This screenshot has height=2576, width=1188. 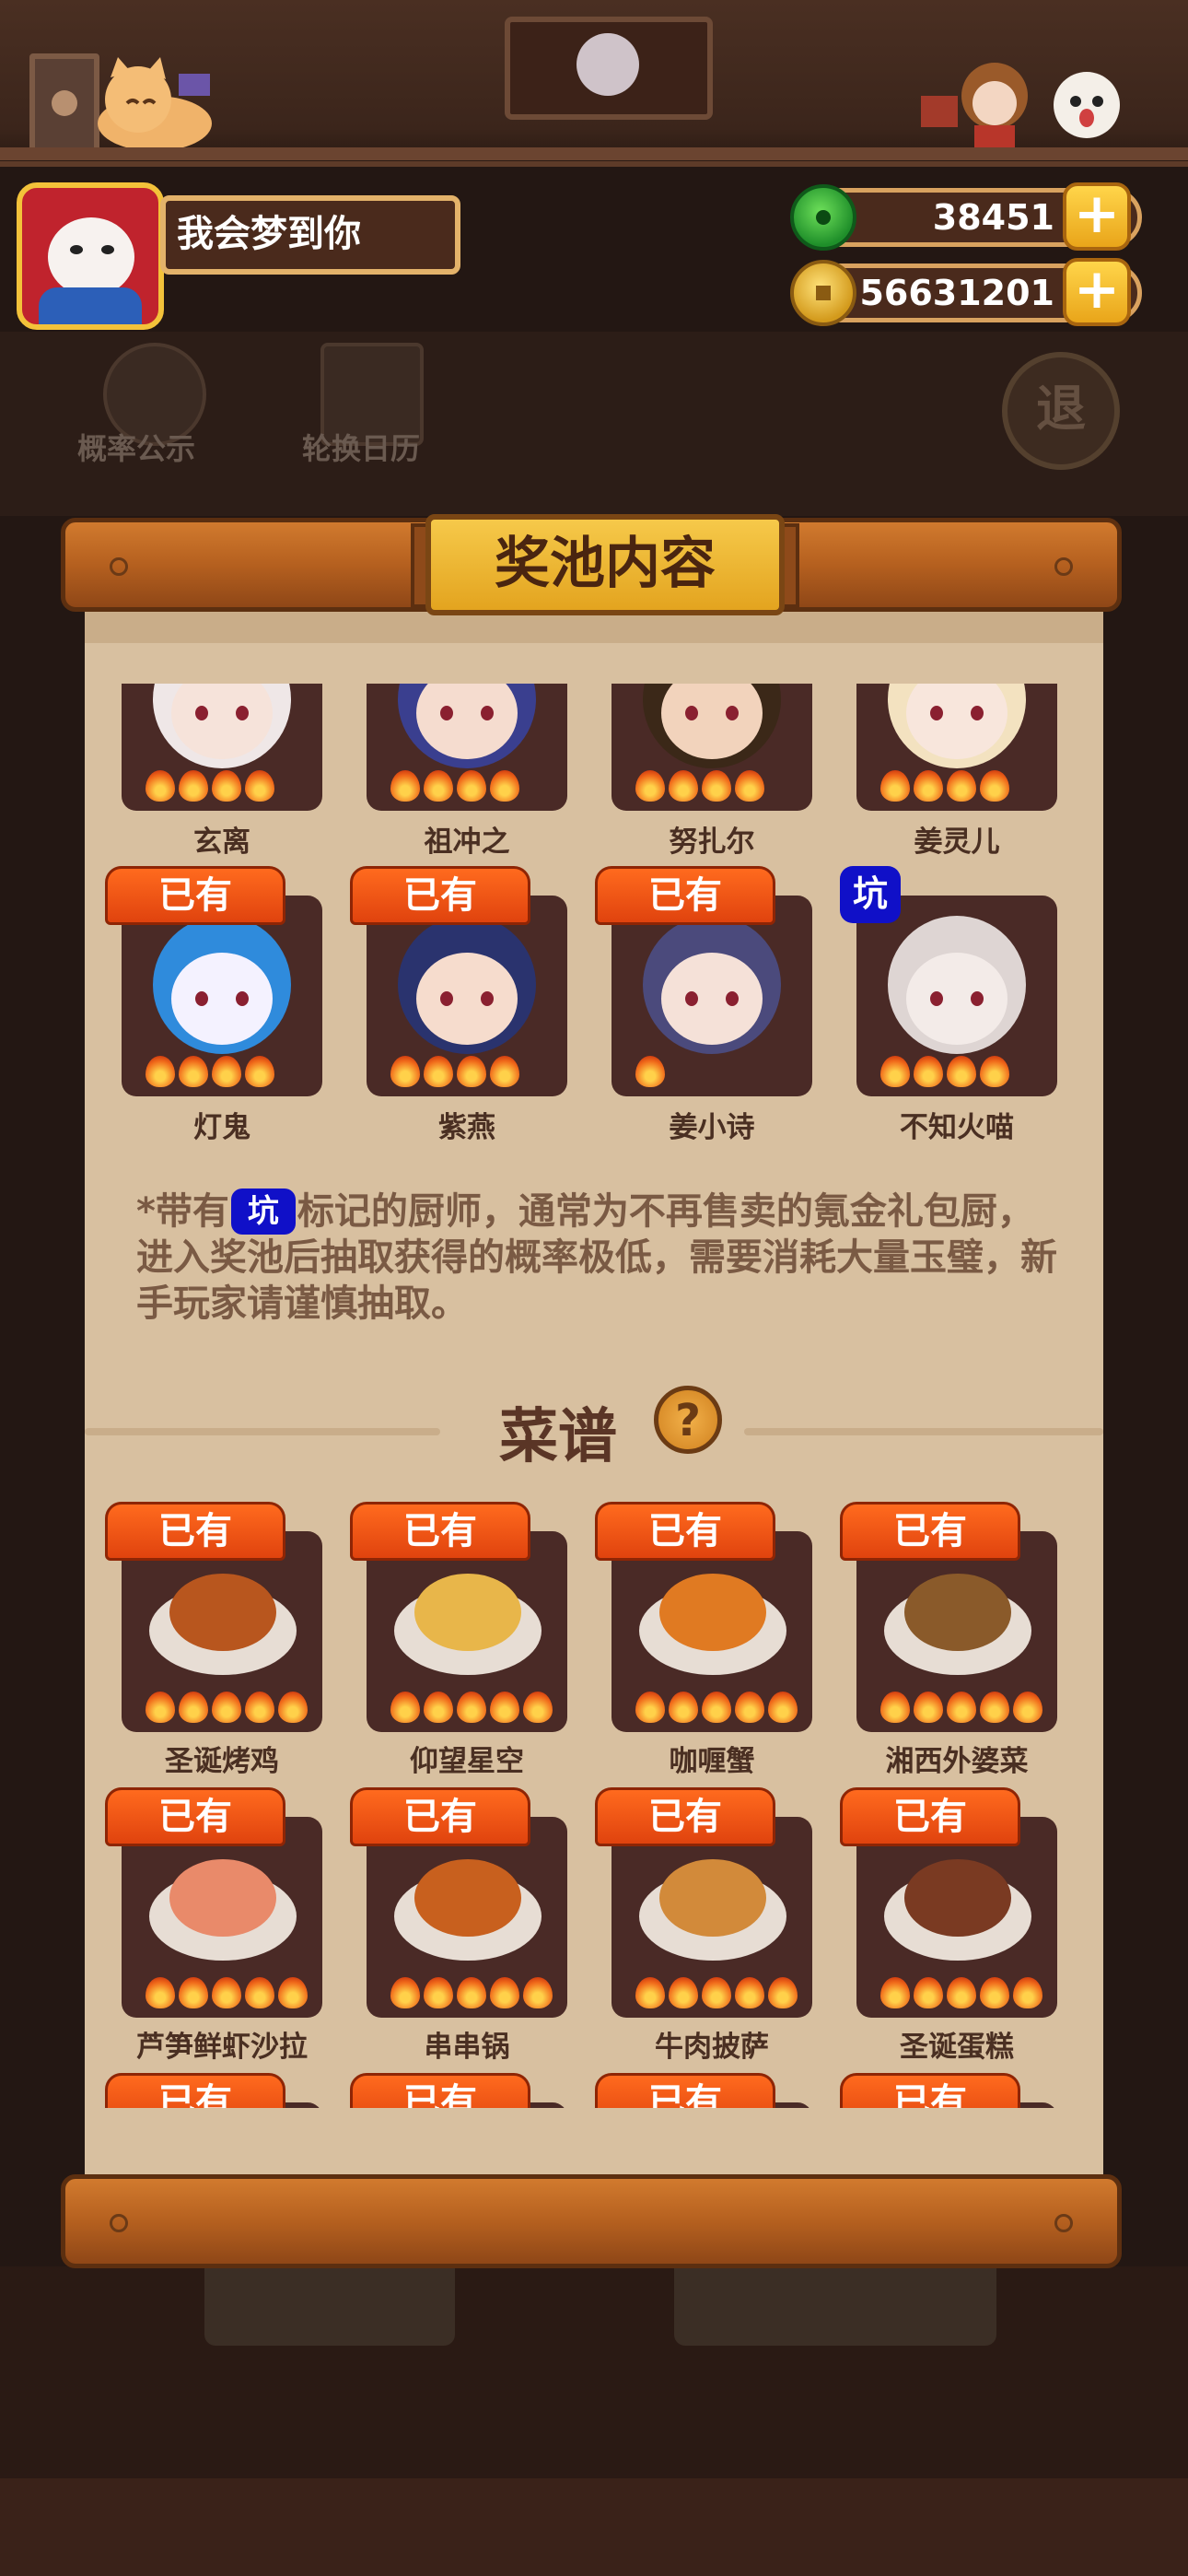 What do you see at coordinates (182, 1211) in the screenshot?
I see `notice-prefix: *带有` at bounding box center [182, 1211].